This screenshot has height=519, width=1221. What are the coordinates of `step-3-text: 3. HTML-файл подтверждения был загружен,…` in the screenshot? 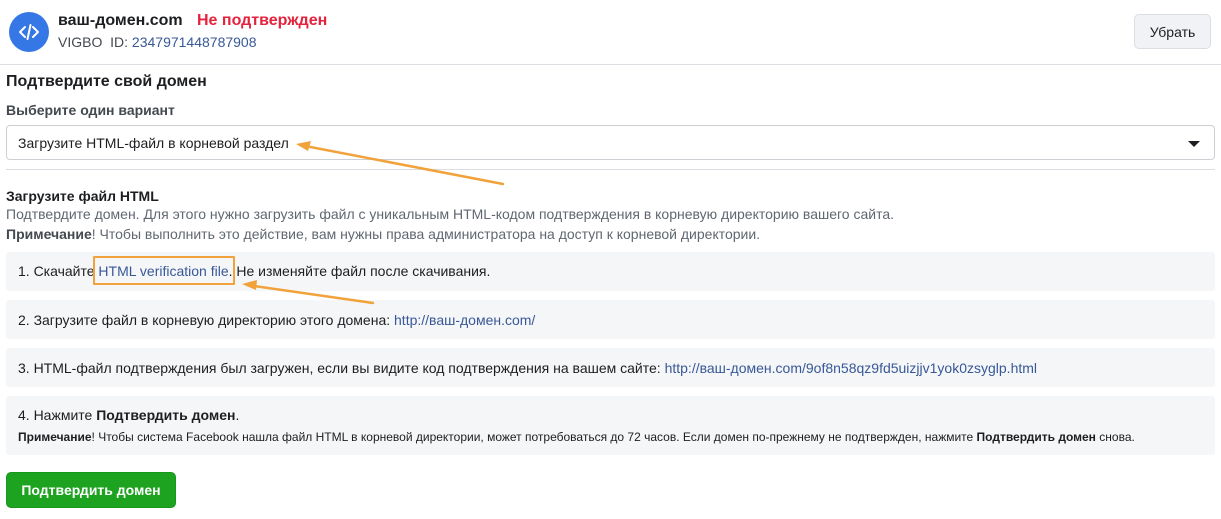 It's located at (527, 368).